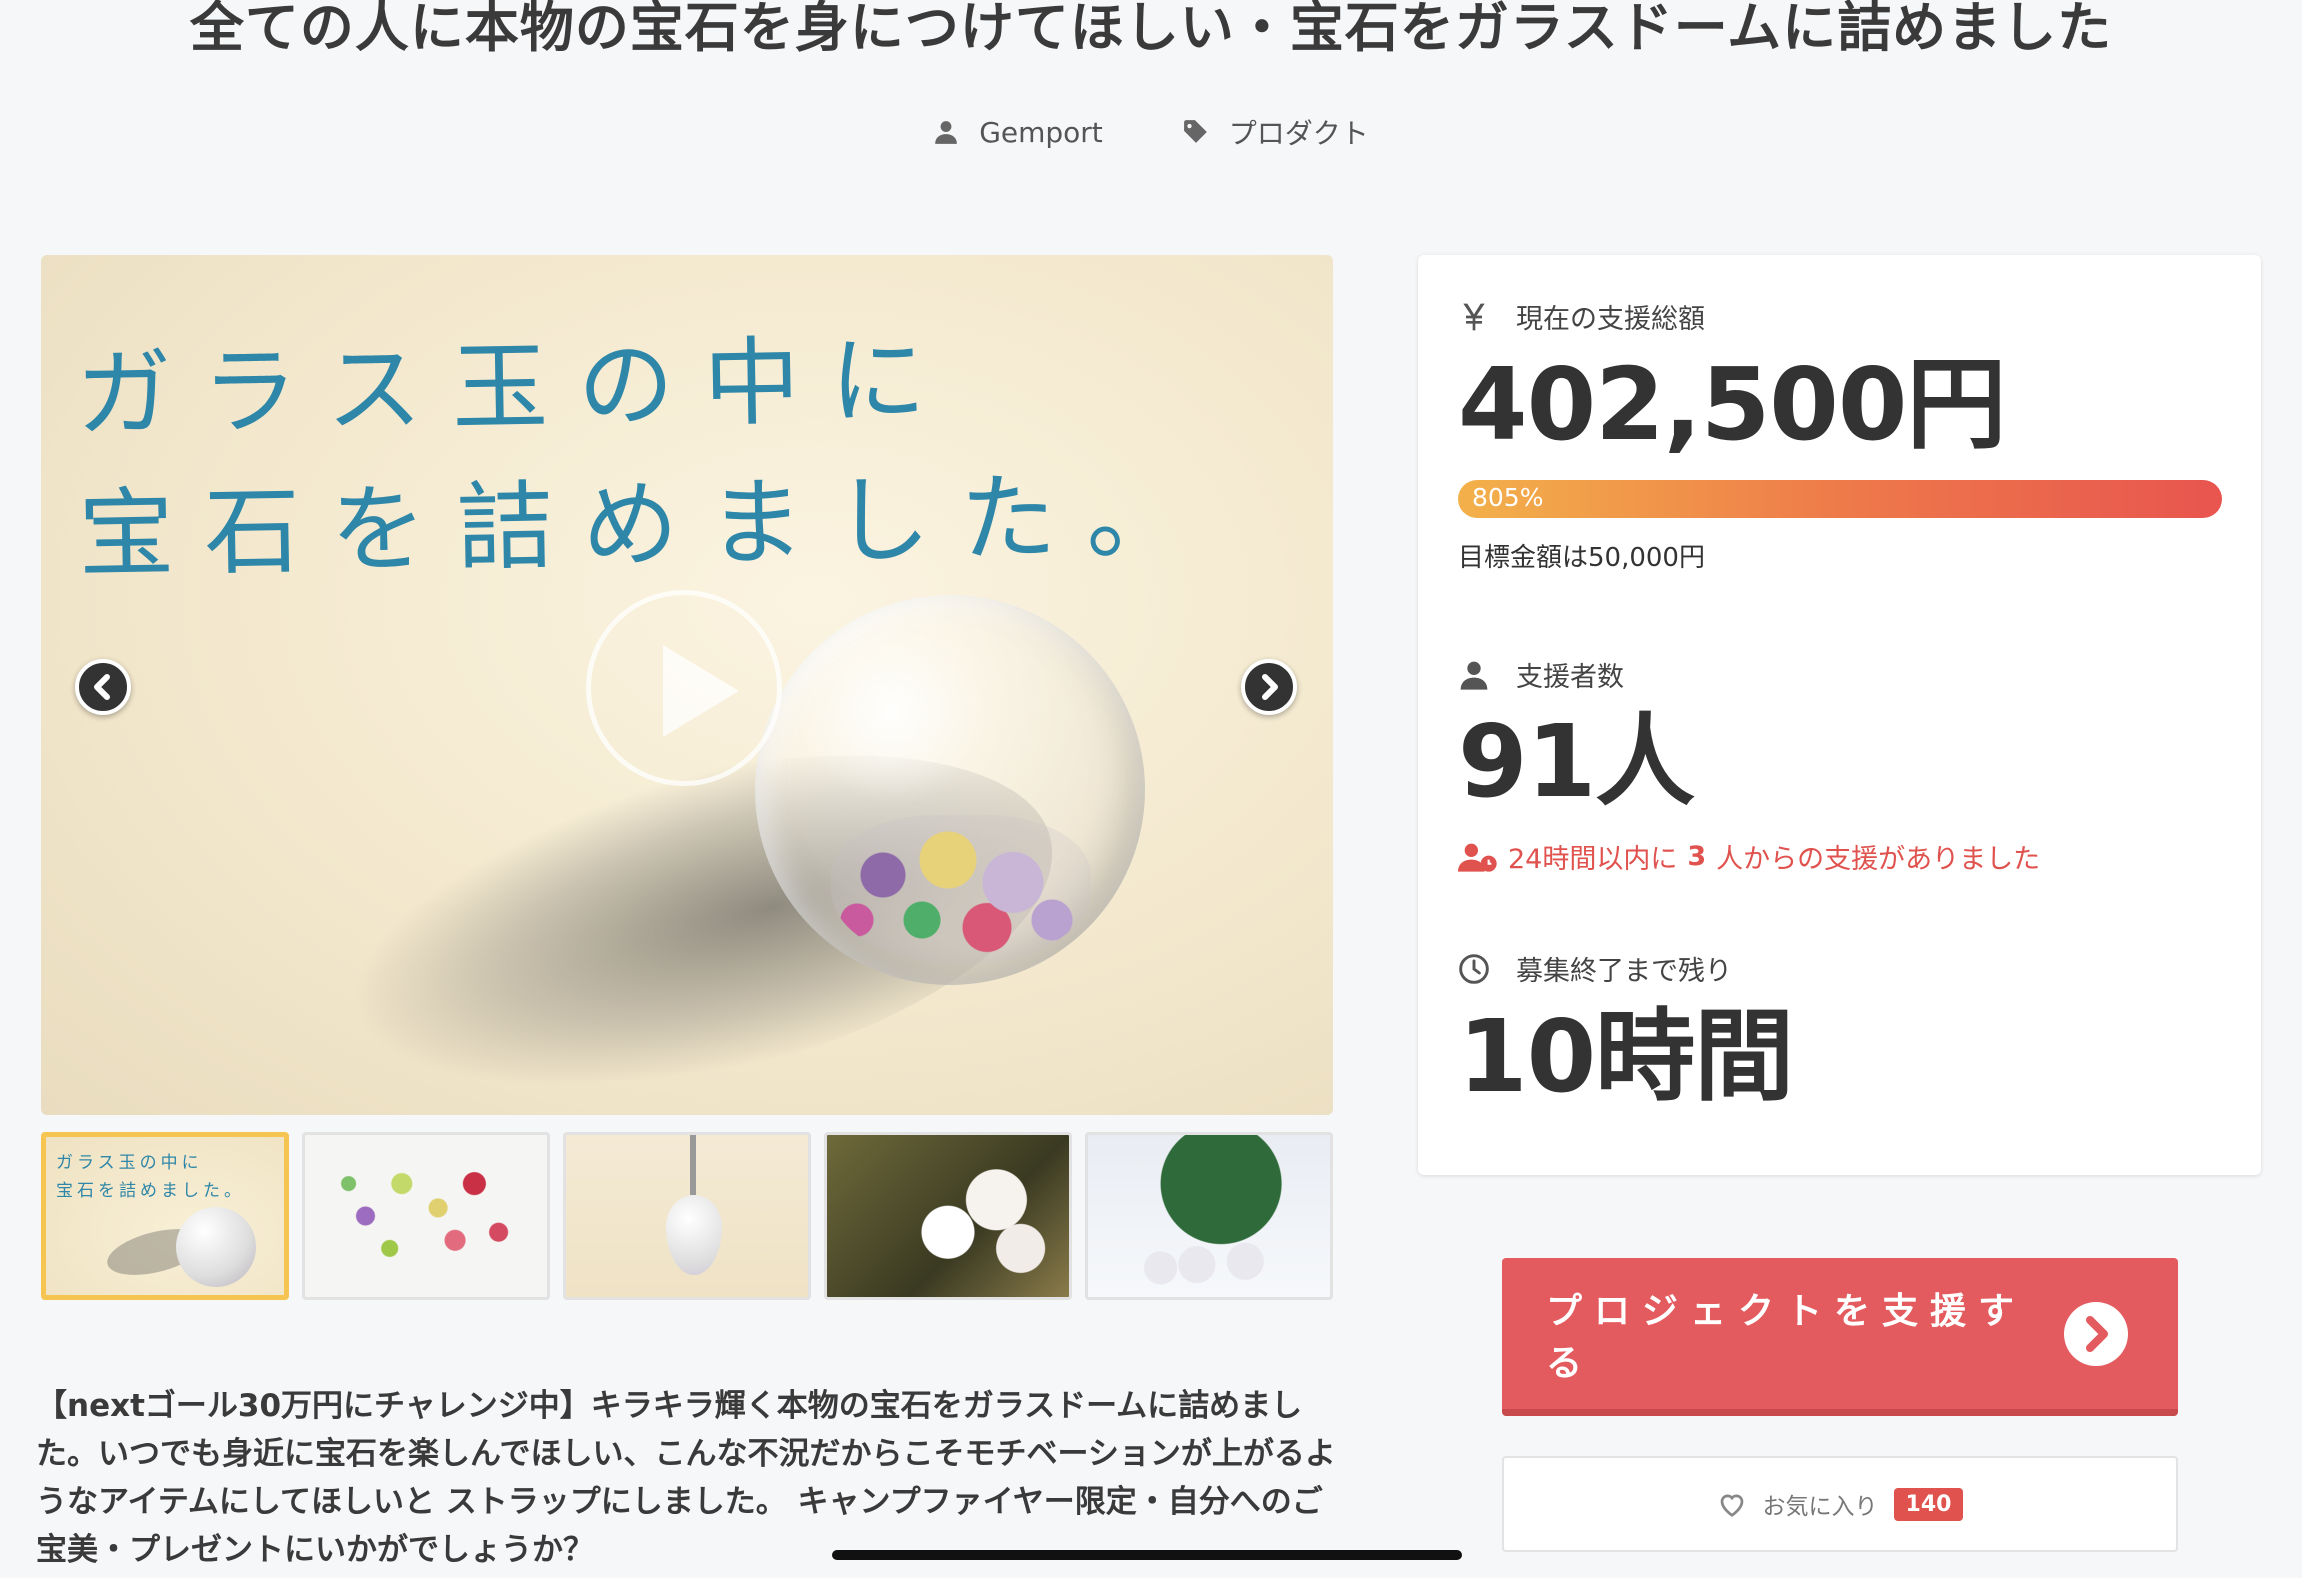 The width and height of the screenshot is (2302, 1578). I want to click on gems-image, so click(961, 890).